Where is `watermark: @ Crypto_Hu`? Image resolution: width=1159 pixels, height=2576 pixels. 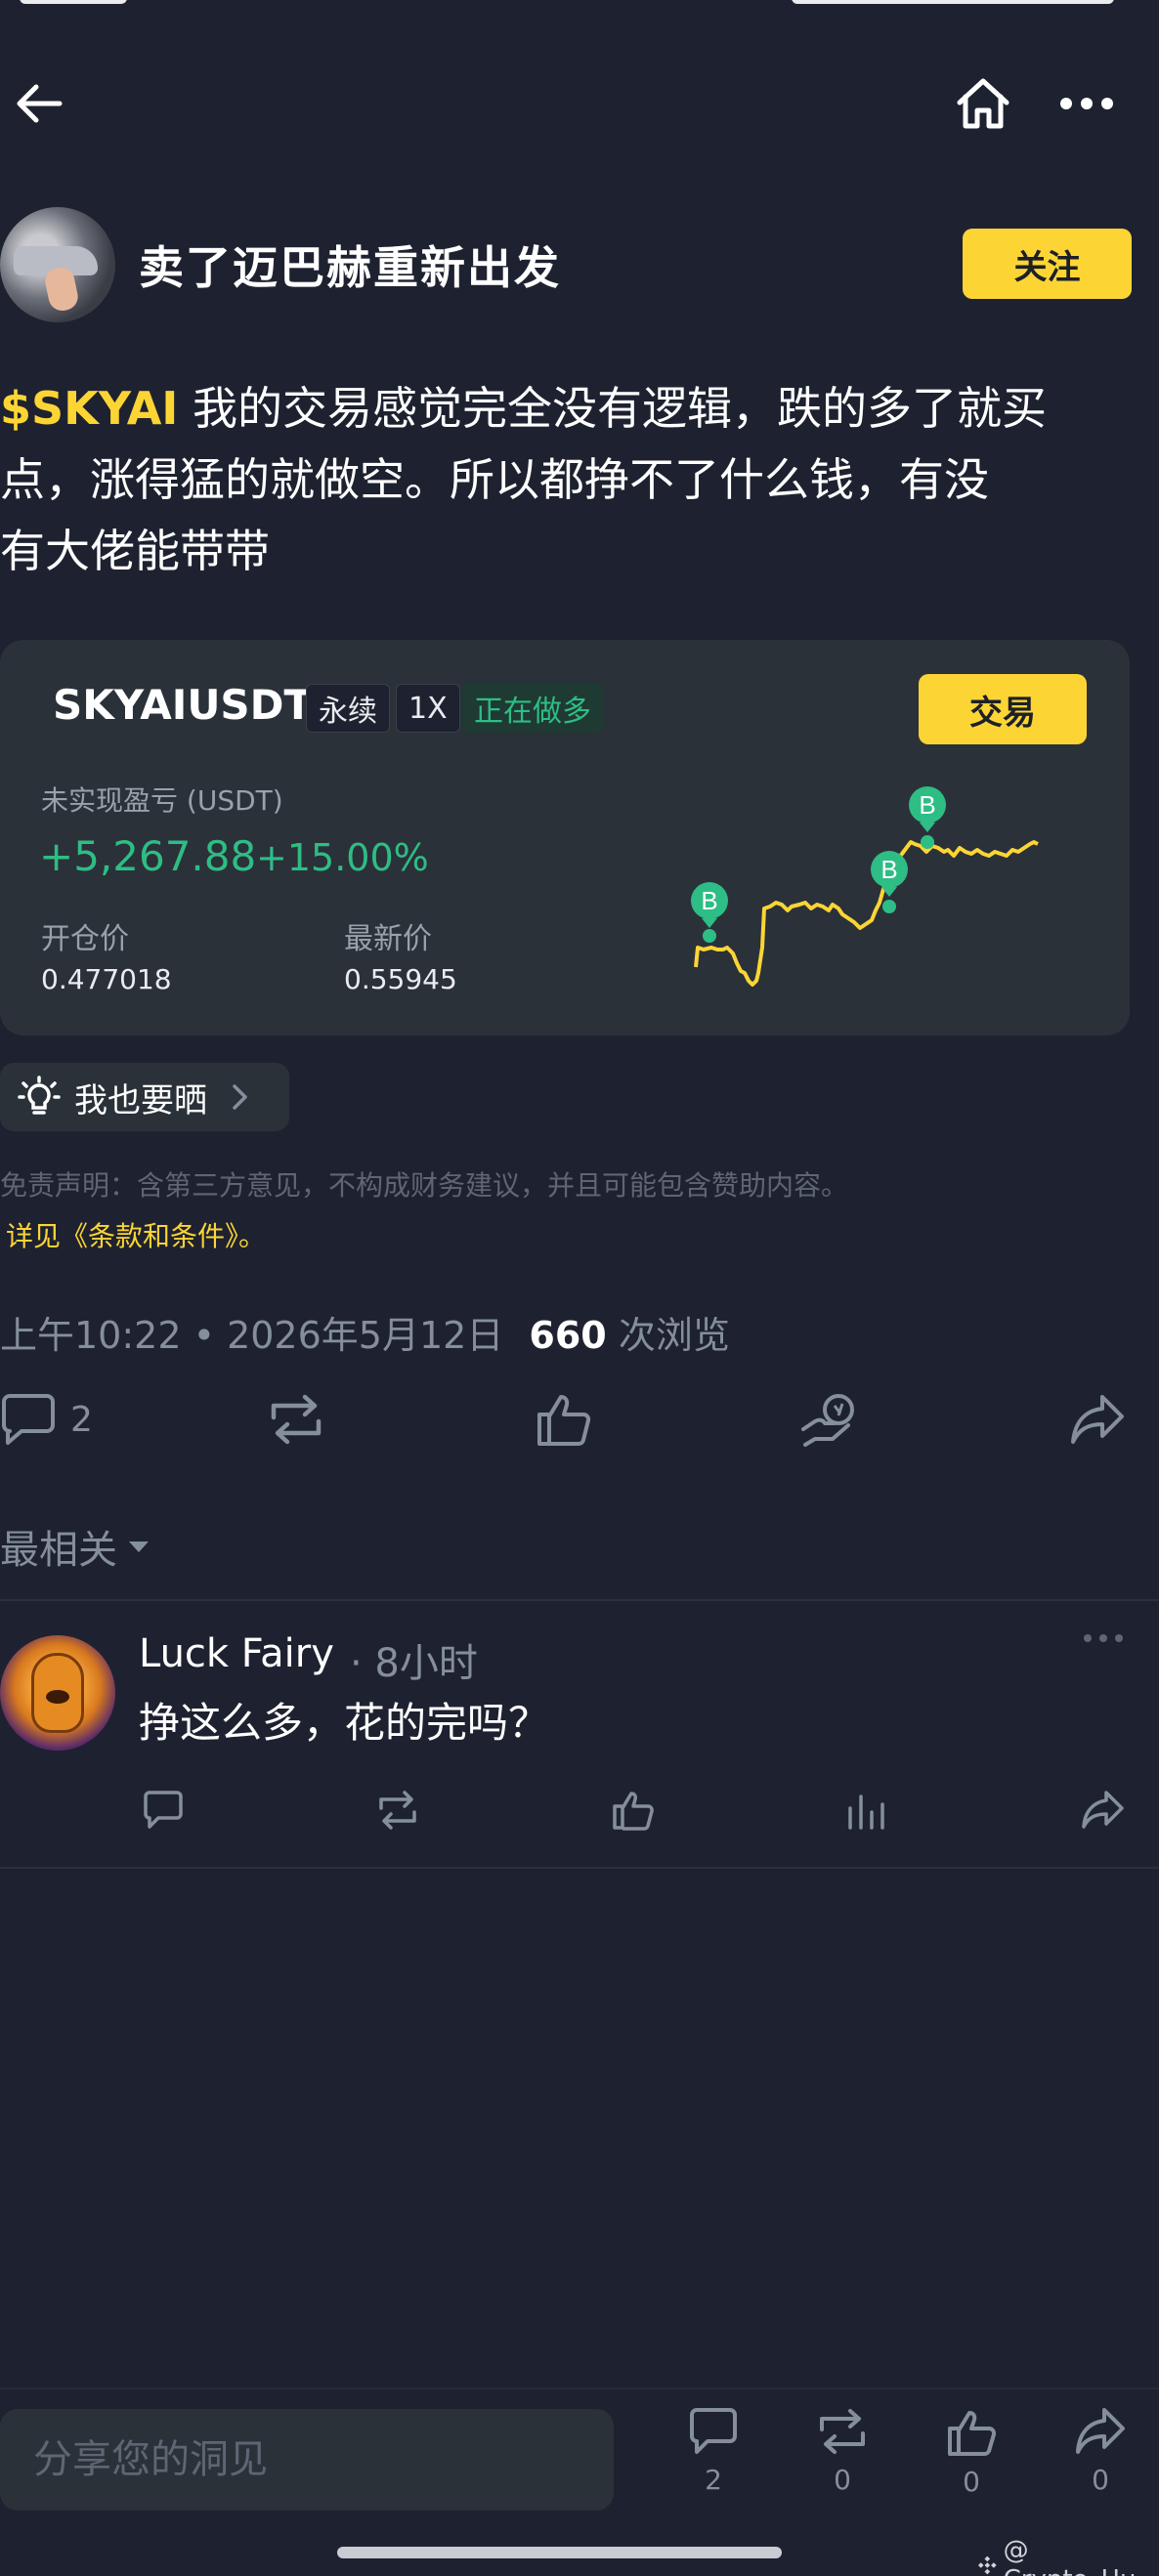 watermark: @ Crypto_Hu is located at coordinates (1068, 2556).